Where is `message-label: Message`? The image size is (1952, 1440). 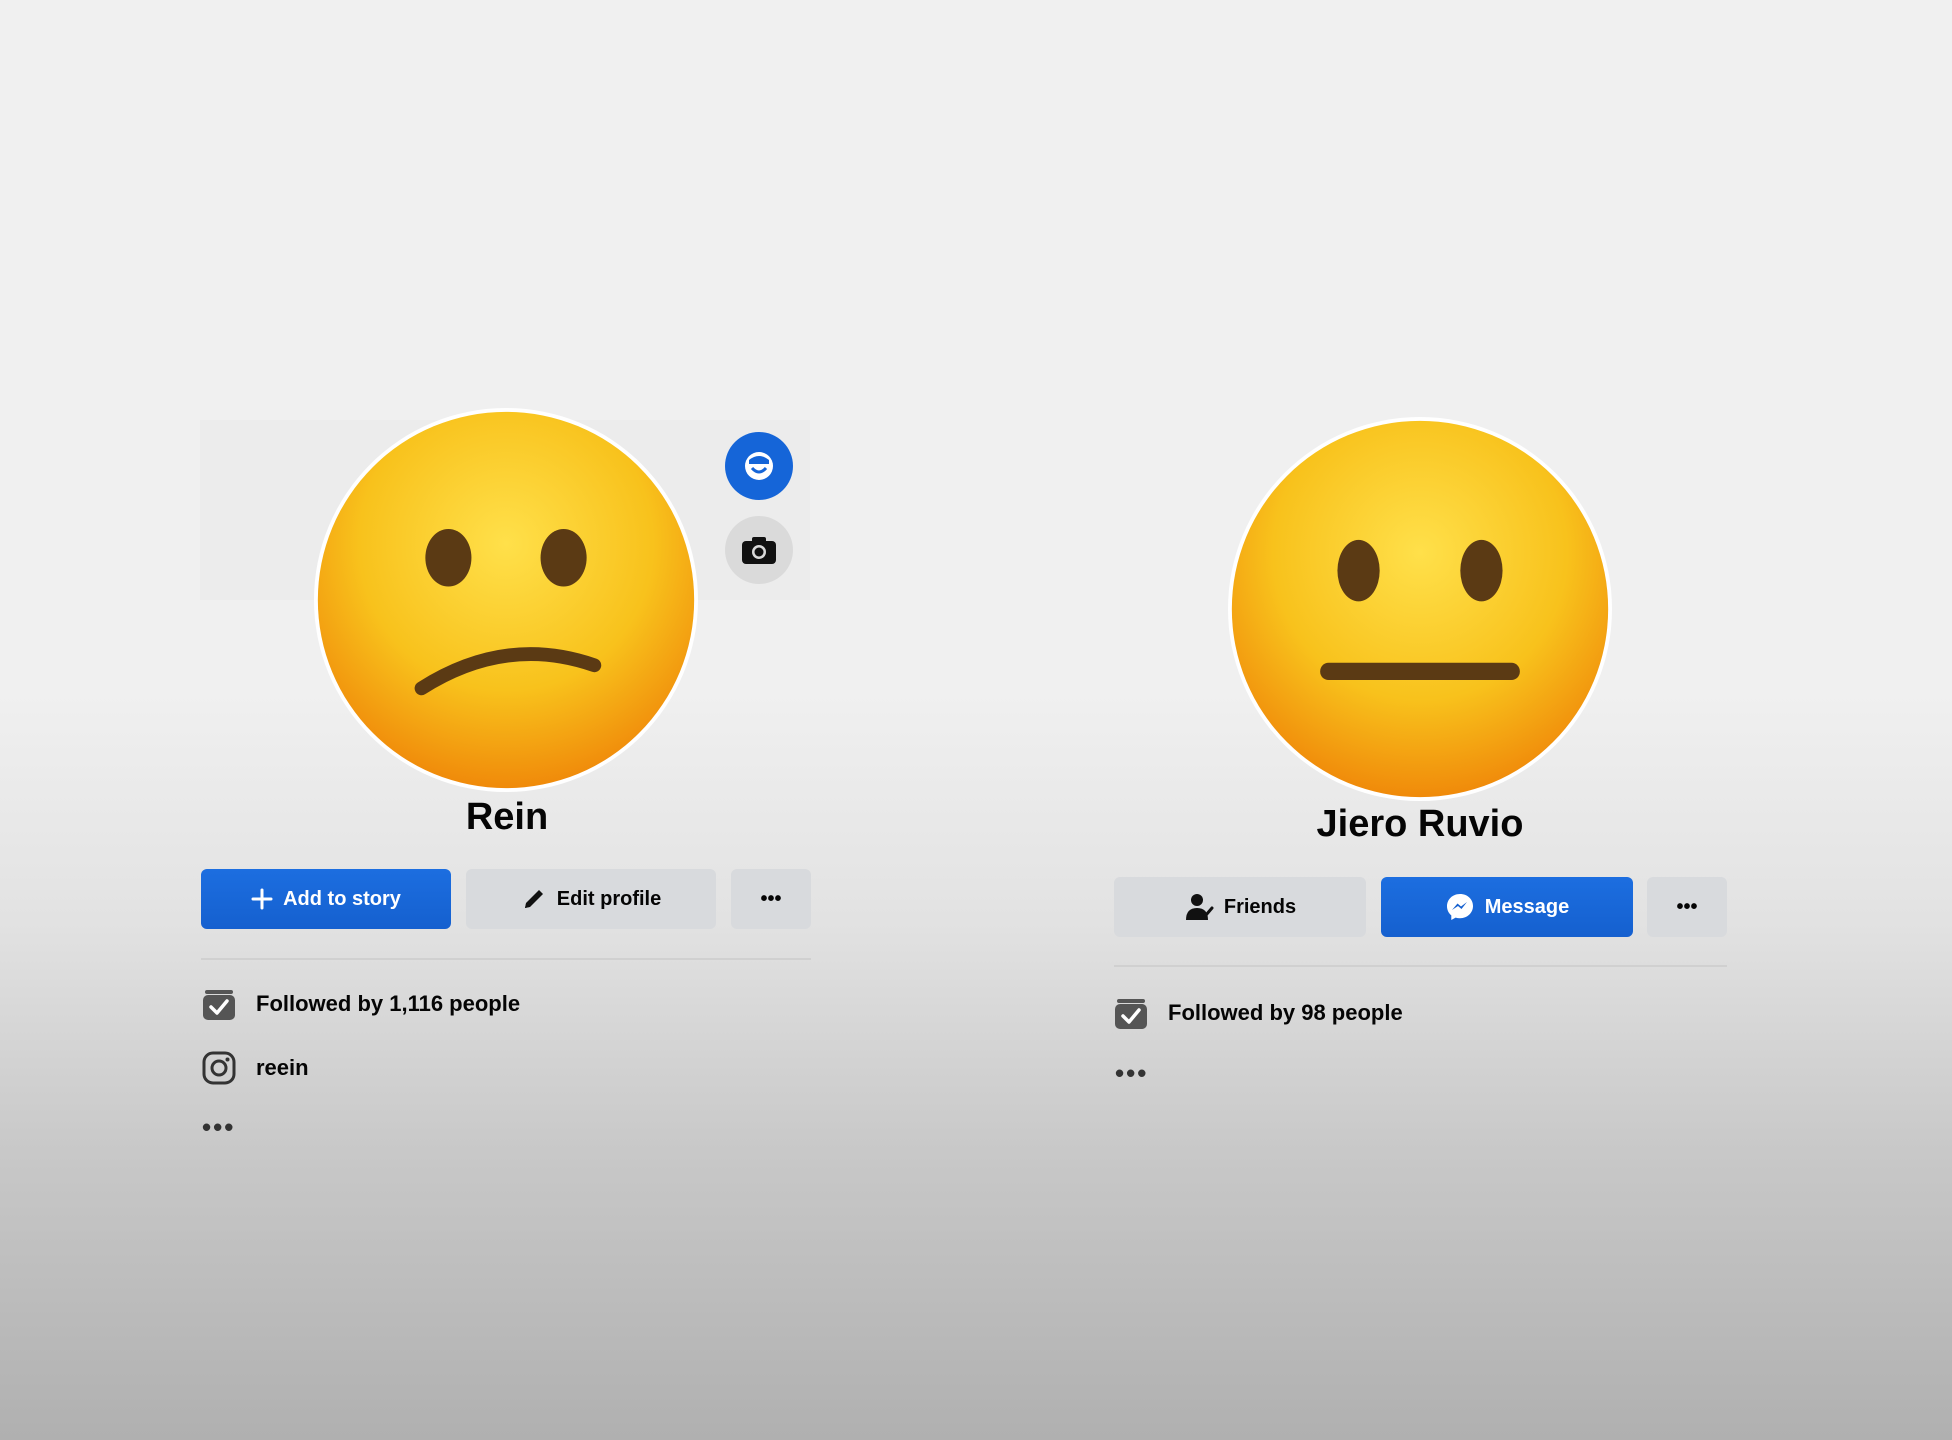 message-label: Message is located at coordinates (1527, 906).